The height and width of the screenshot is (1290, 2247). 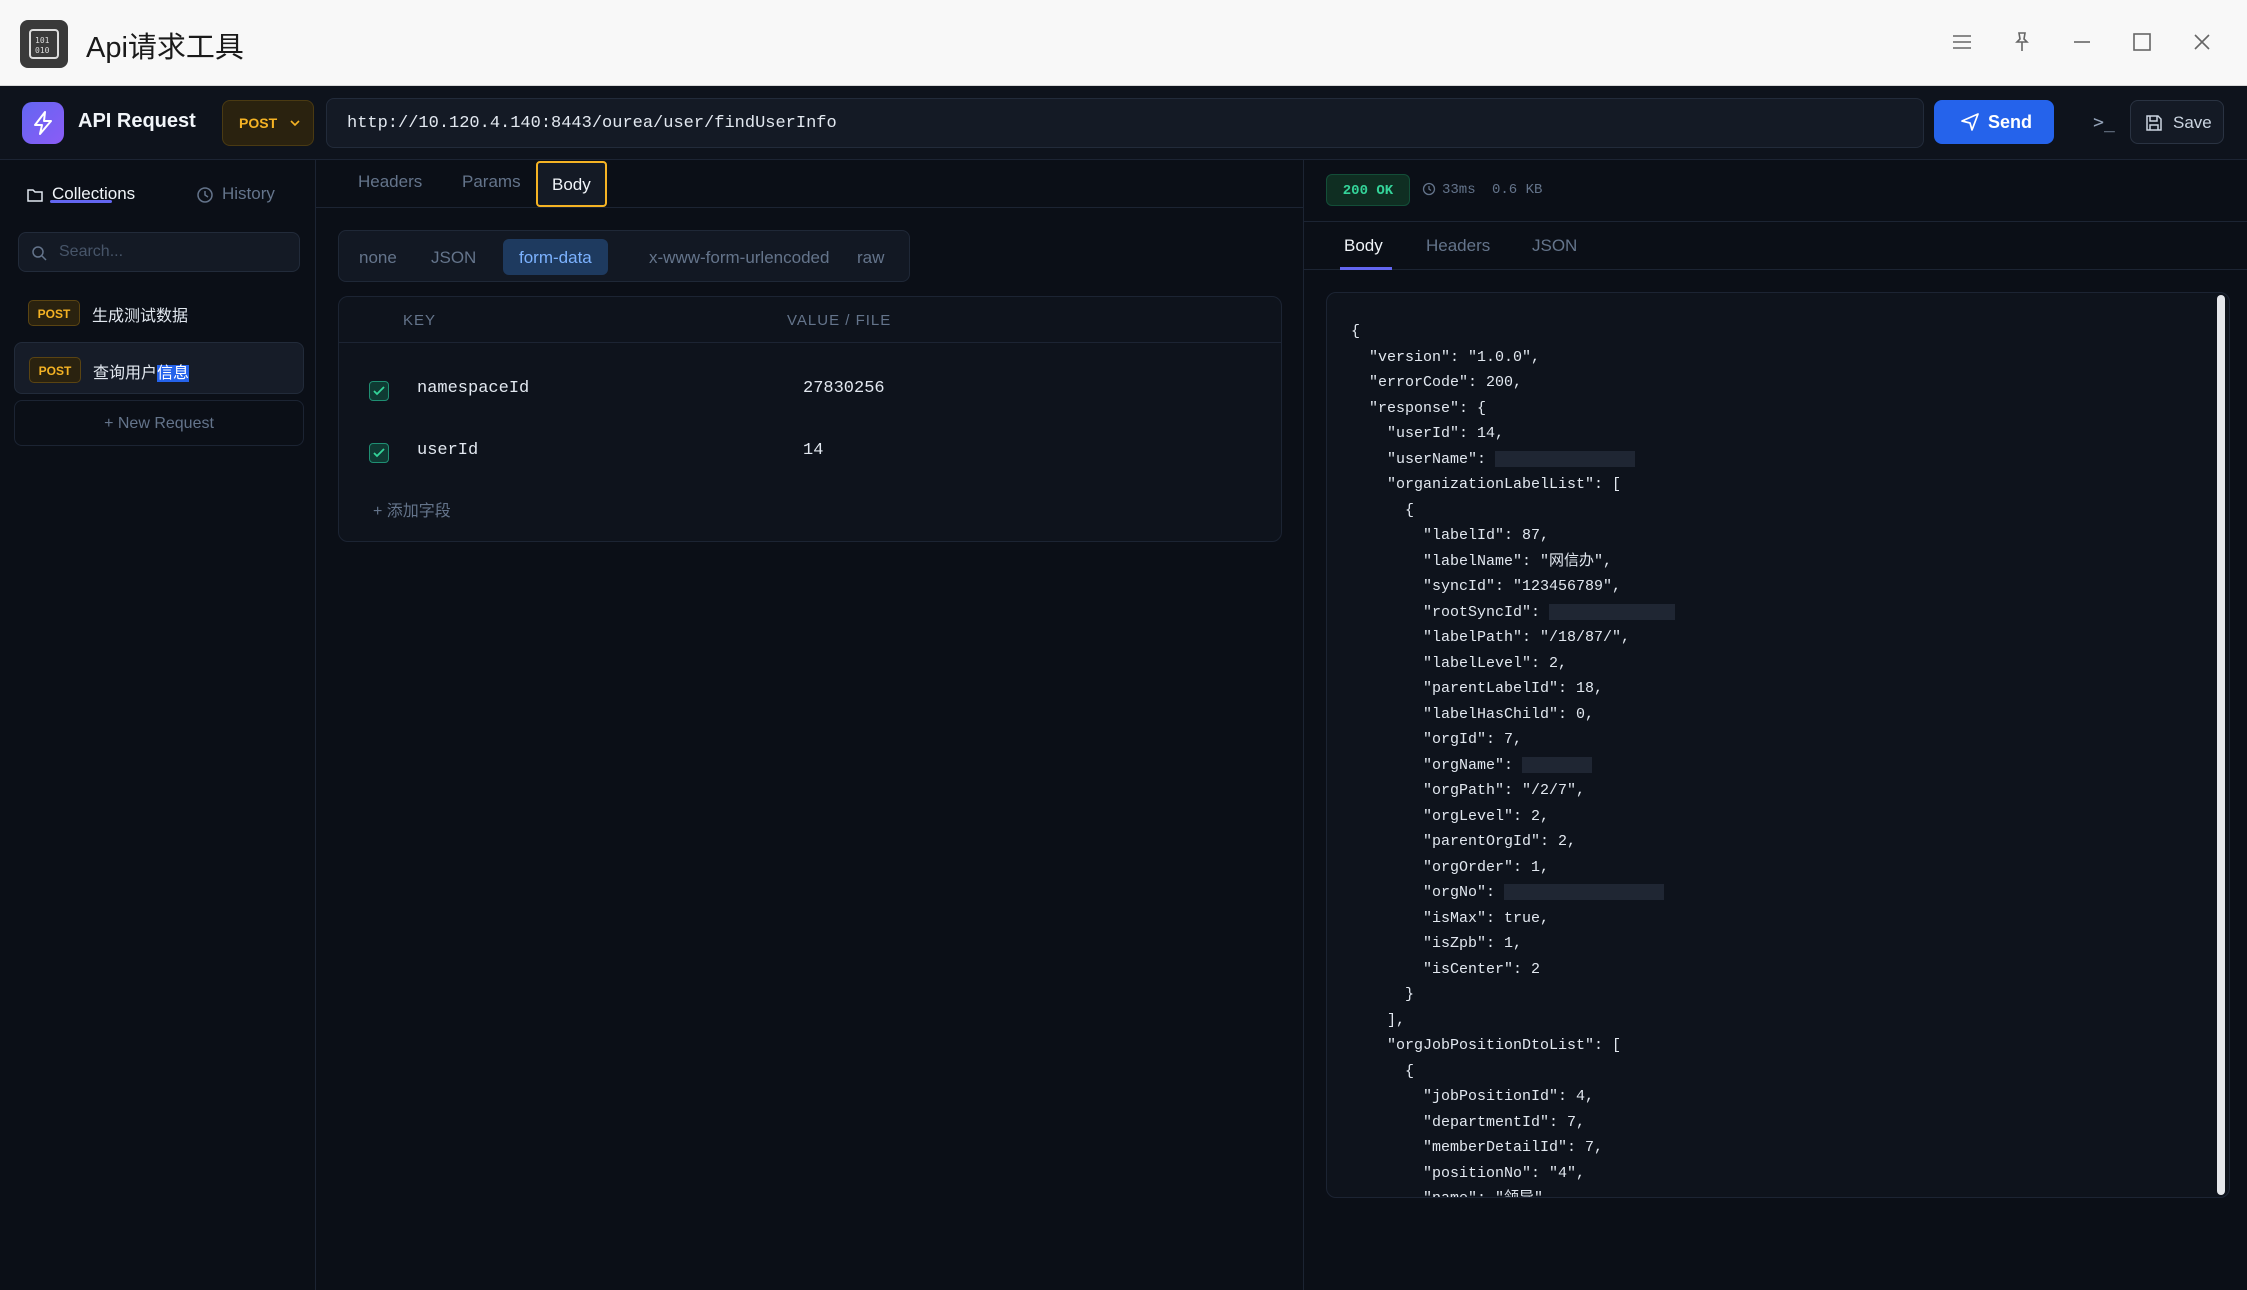 What do you see at coordinates (165, 48) in the screenshot?
I see `window-title: Api请求工具` at bounding box center [165, 48].